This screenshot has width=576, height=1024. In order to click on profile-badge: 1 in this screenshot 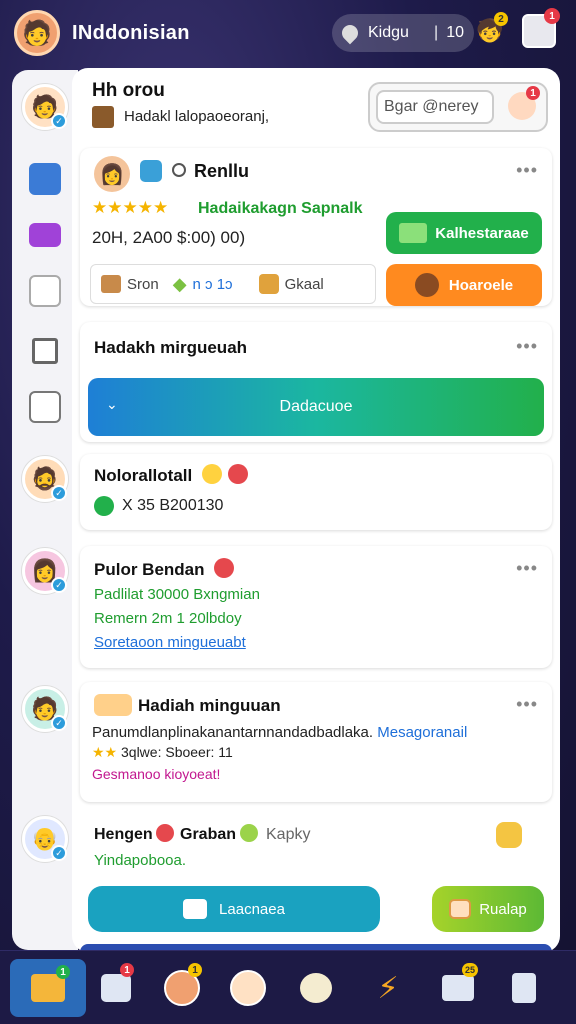, I will do `click(533, 93)`.